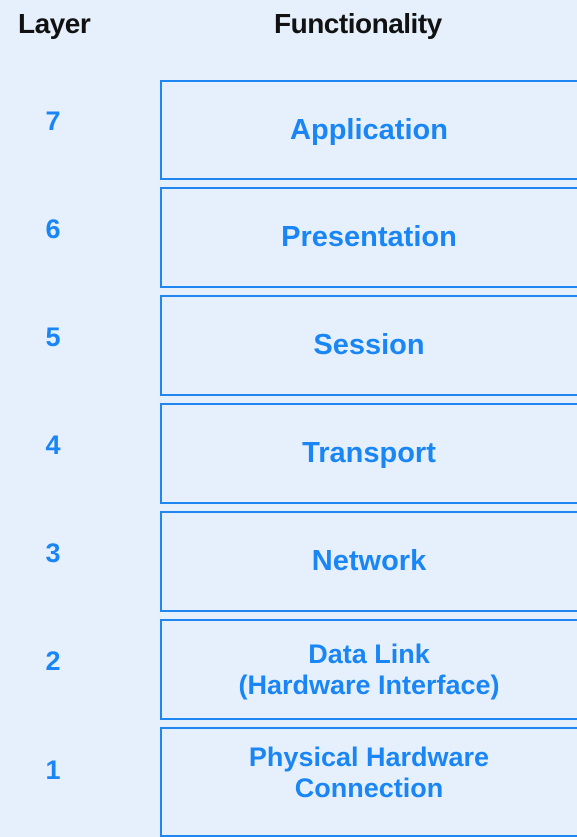  What do you see at coordinates (54, 23) in the screenshot?
I see `layer-column-header: Layer` at bounding box center [54, 23].